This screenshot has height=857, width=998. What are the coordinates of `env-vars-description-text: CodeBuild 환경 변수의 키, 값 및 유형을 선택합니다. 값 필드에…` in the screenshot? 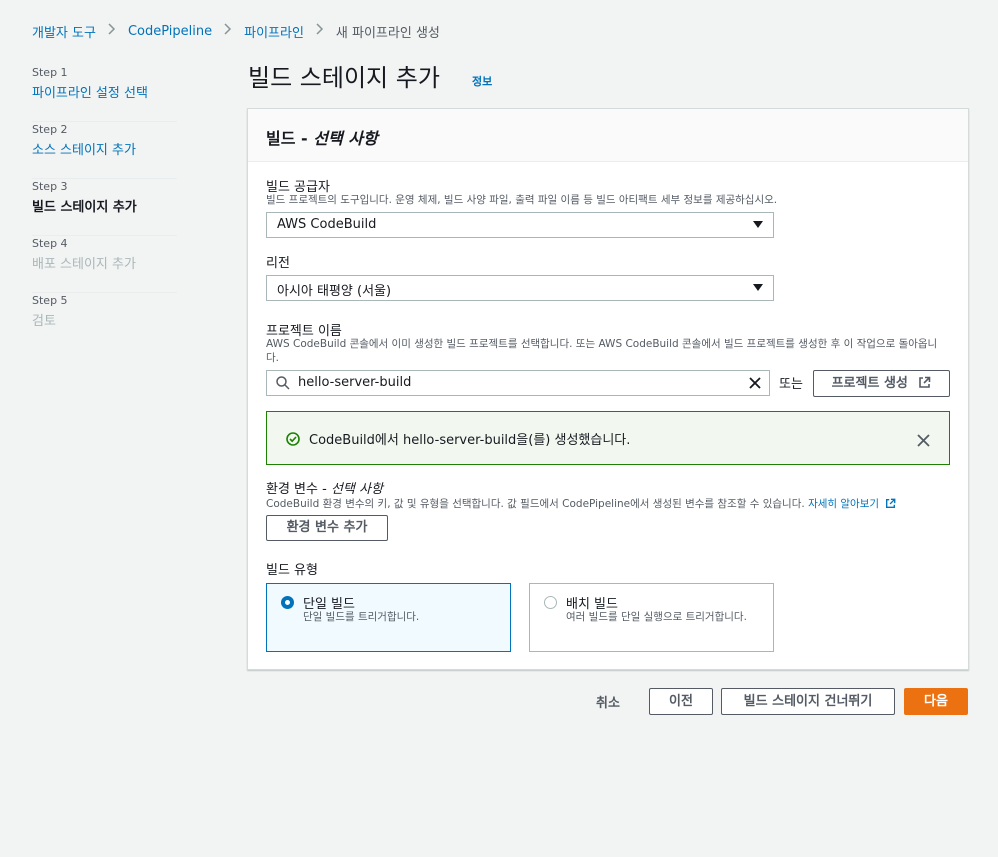 It's located at (535, 504).